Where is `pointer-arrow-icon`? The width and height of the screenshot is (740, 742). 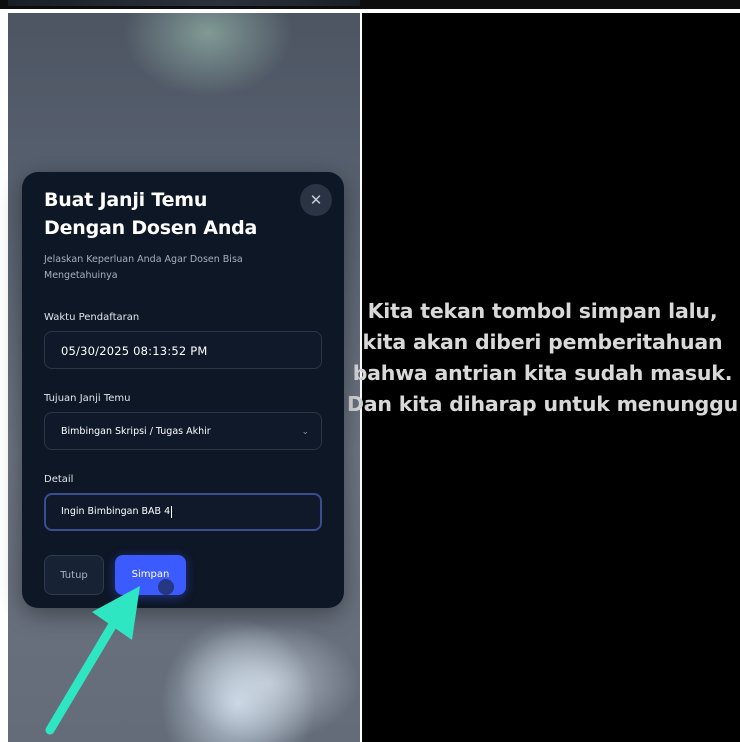 pointer-arrow-icon is located at coordinates (92, 660).